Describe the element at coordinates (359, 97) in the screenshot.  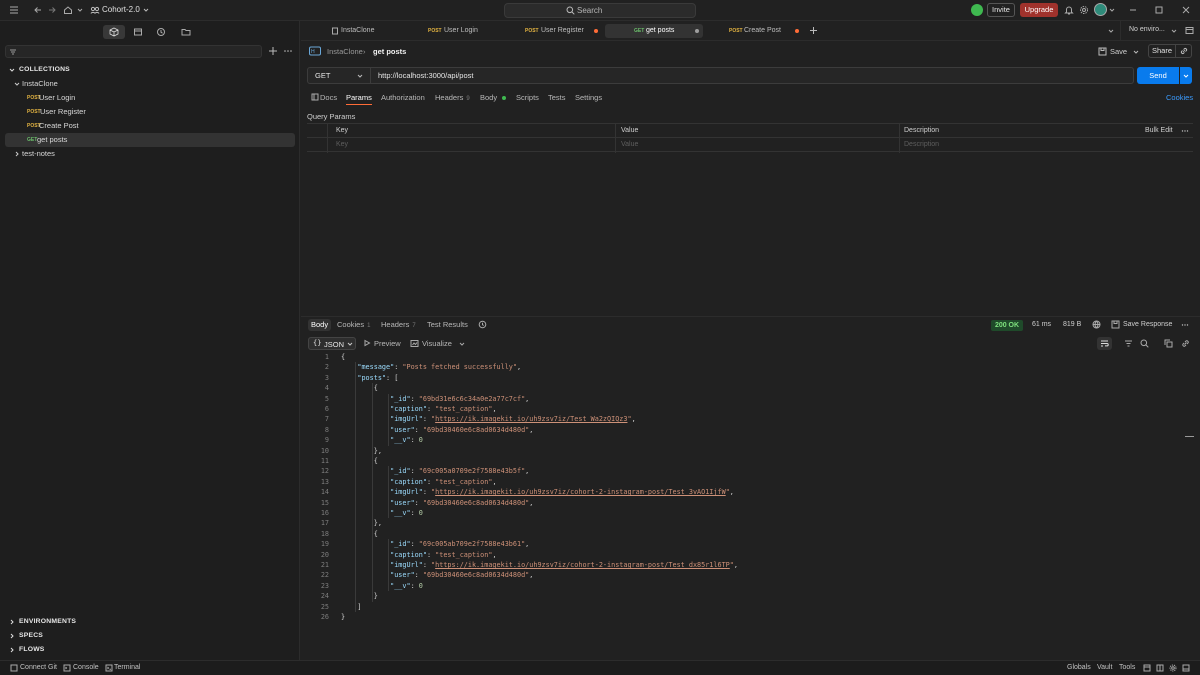
I see `tab-params: Params` at that location.